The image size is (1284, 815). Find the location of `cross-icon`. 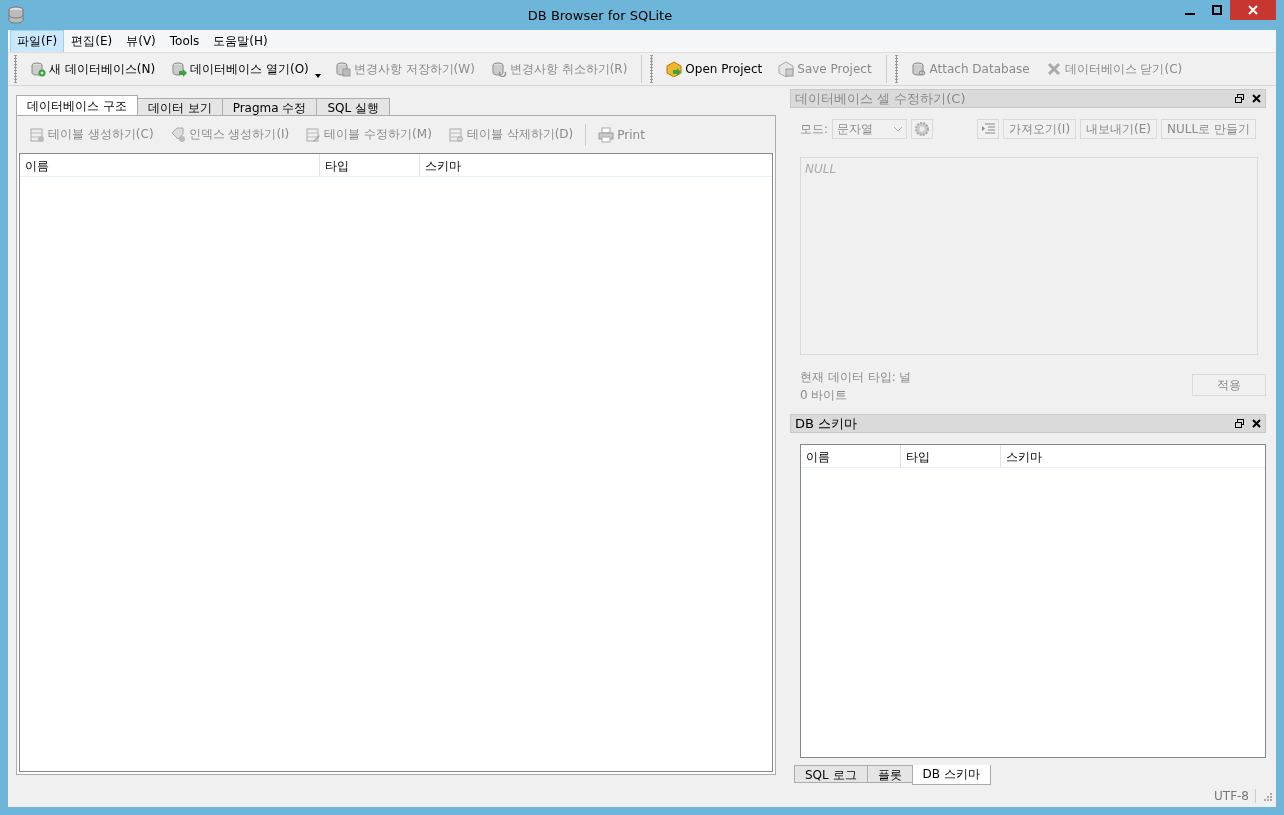

cross-icon is located at coordinates (1053, 69).